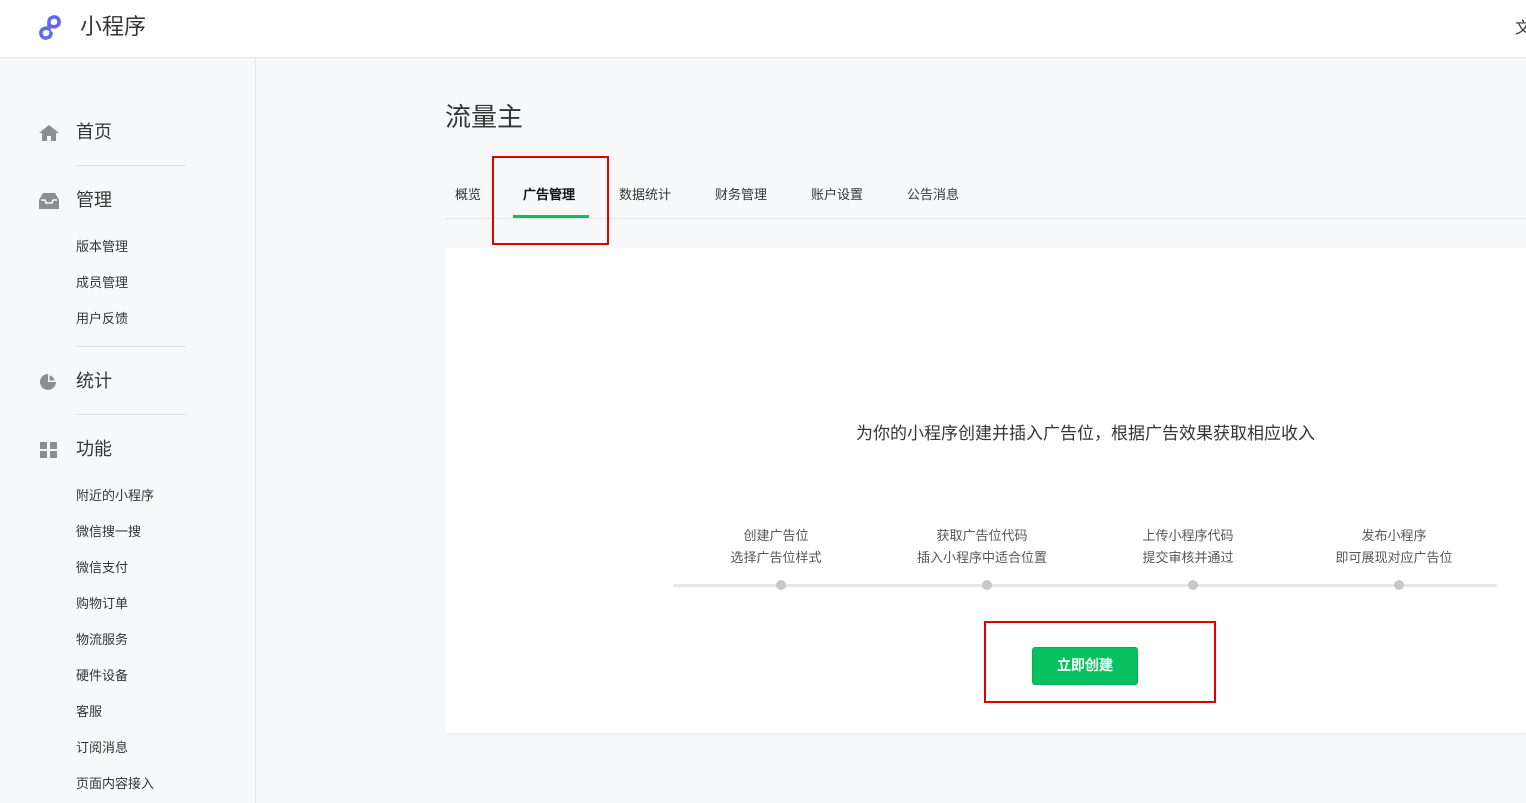  What do you see at coordinates (1188, 536) in the screenshot?
I see `step-title: 上传小程序代码` at bounding box center [1188, 536].